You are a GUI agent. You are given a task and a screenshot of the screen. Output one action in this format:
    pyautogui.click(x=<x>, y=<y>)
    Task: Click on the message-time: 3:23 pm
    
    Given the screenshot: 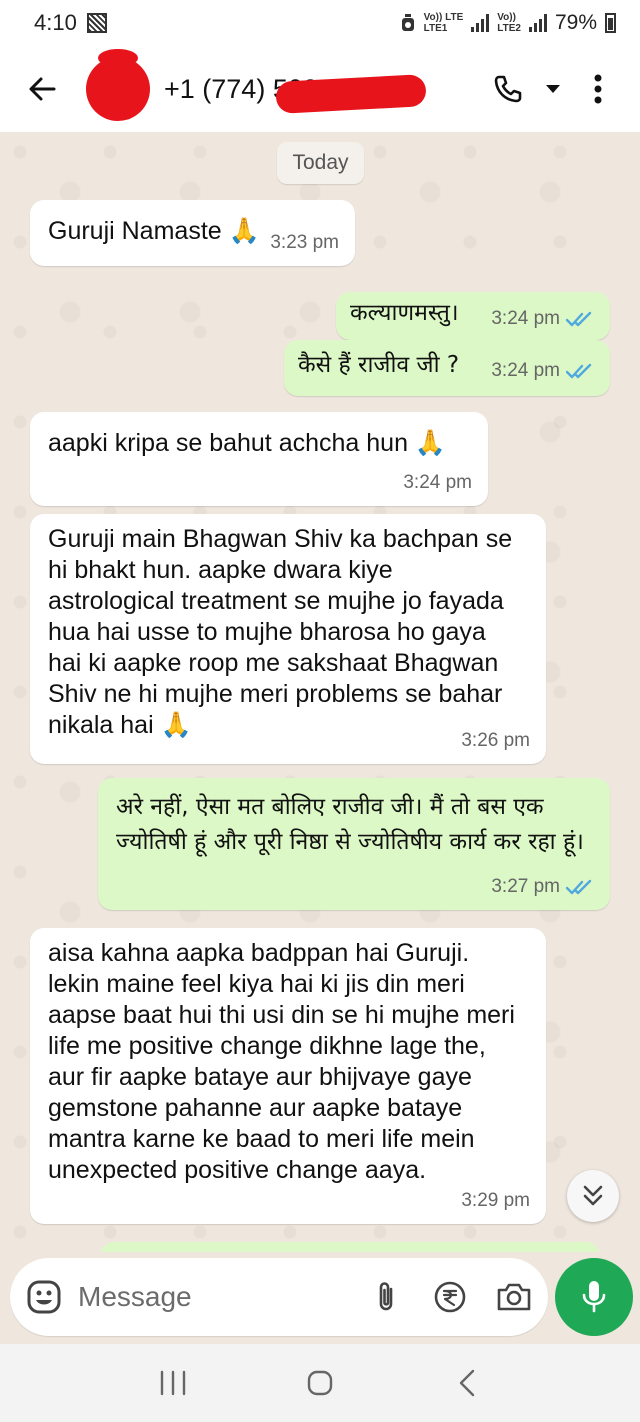 What is the action you would take?
    pyautogui.click(x=304, y=242)
    